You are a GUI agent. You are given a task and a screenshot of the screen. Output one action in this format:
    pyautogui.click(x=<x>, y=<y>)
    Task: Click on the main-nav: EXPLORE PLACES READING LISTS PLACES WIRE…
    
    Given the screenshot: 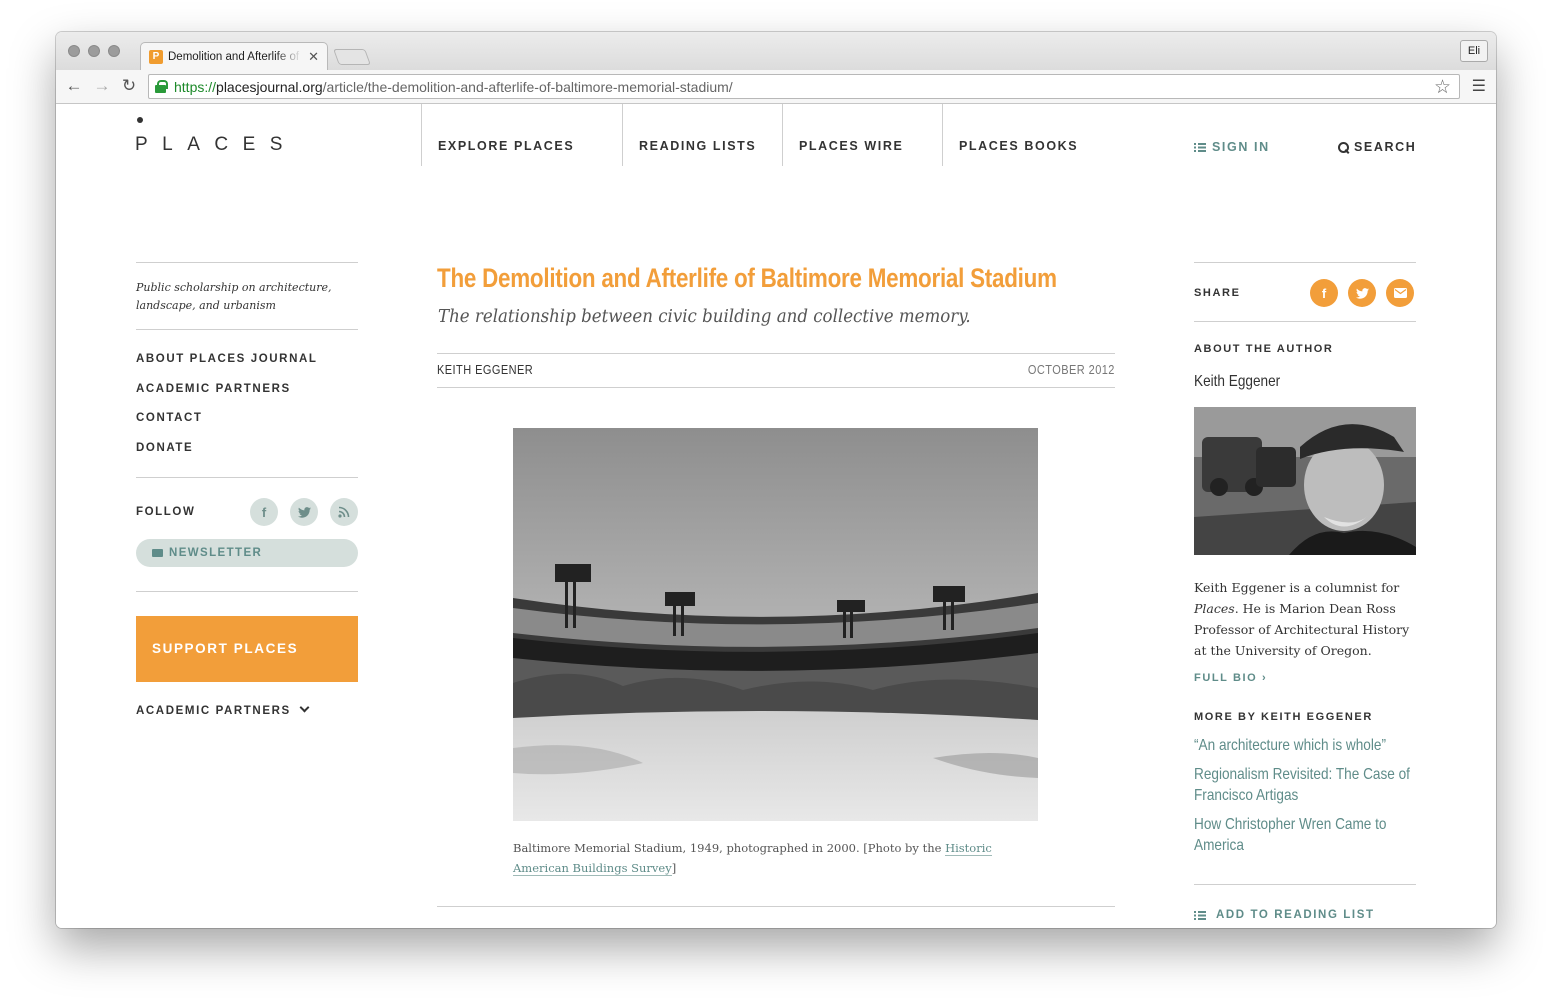 What is the action you would take?
    pyautogui.click(x=781, y=135)
    